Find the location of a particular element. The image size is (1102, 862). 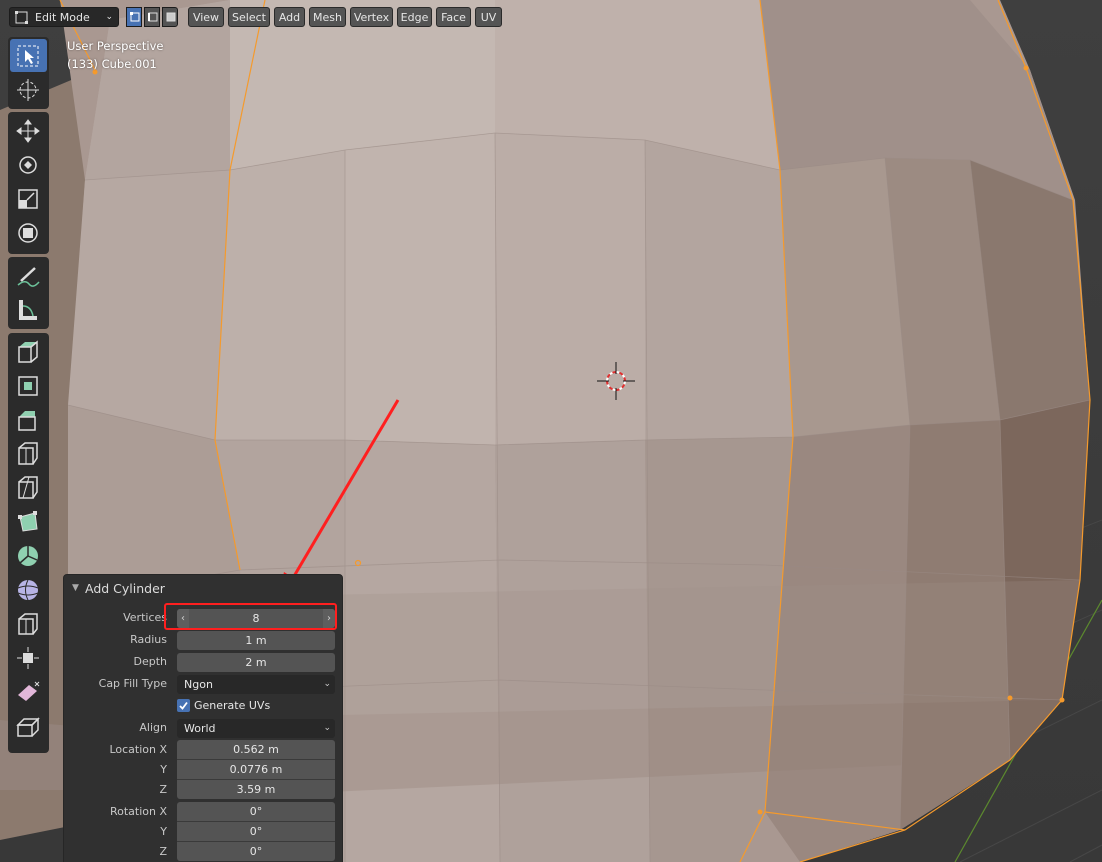

tool-smooth is located at coordinates (28, 589).